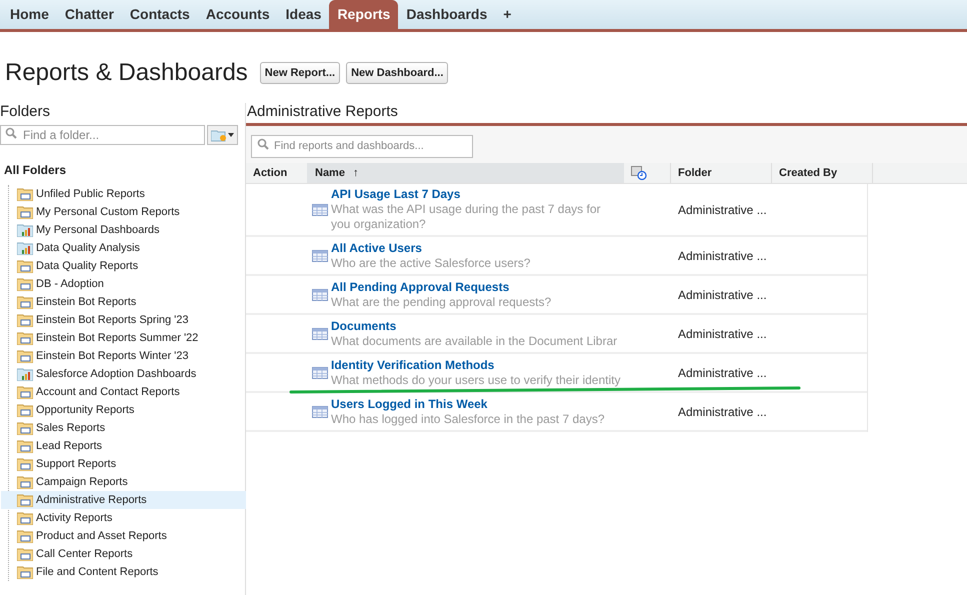 This screenshot has width=967, height=595. Describe the element at coordinates (231, 135) in the screenshot. I see `caret-icon` at that location.